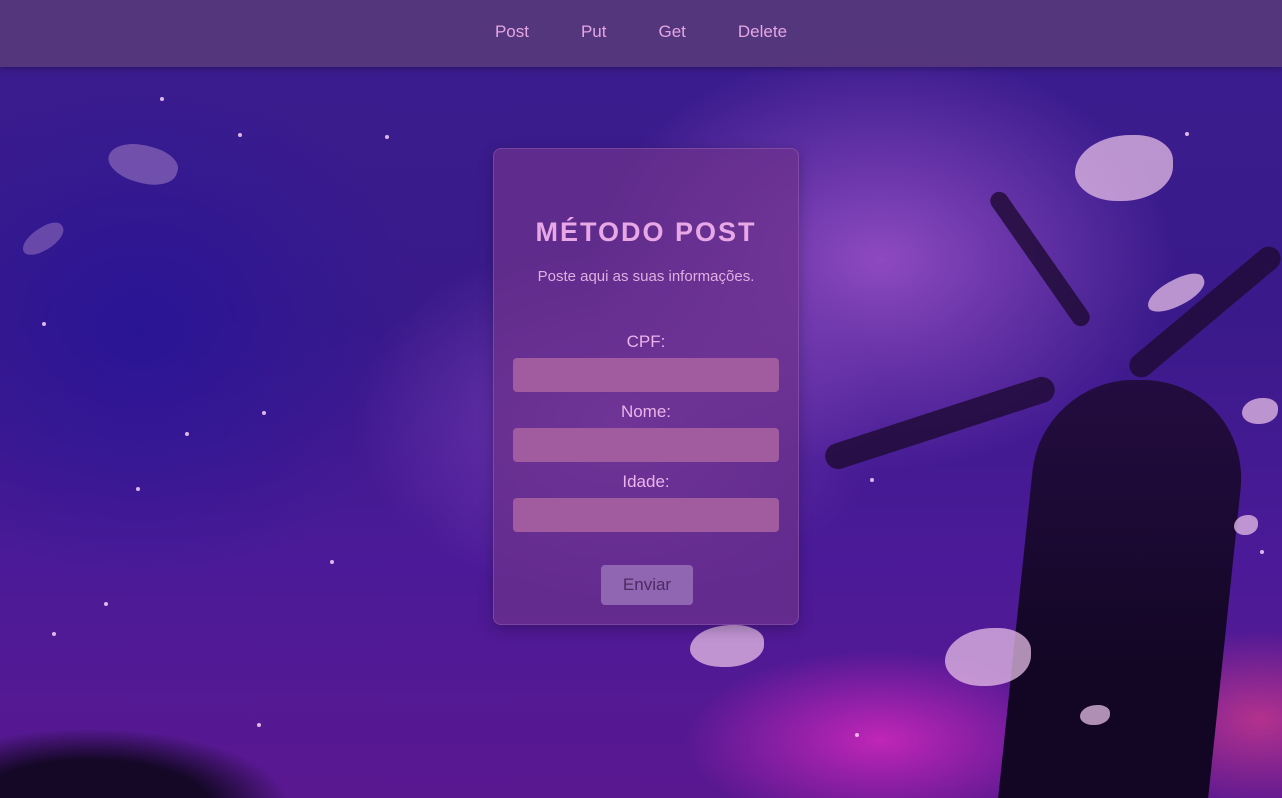 Image resolution: width=1282 pixels, height=798 pixels. What do you see at coordinates (672, 32) in the screenshot?
I see `nav-link-get: Get` at bounding box center [672, 32].